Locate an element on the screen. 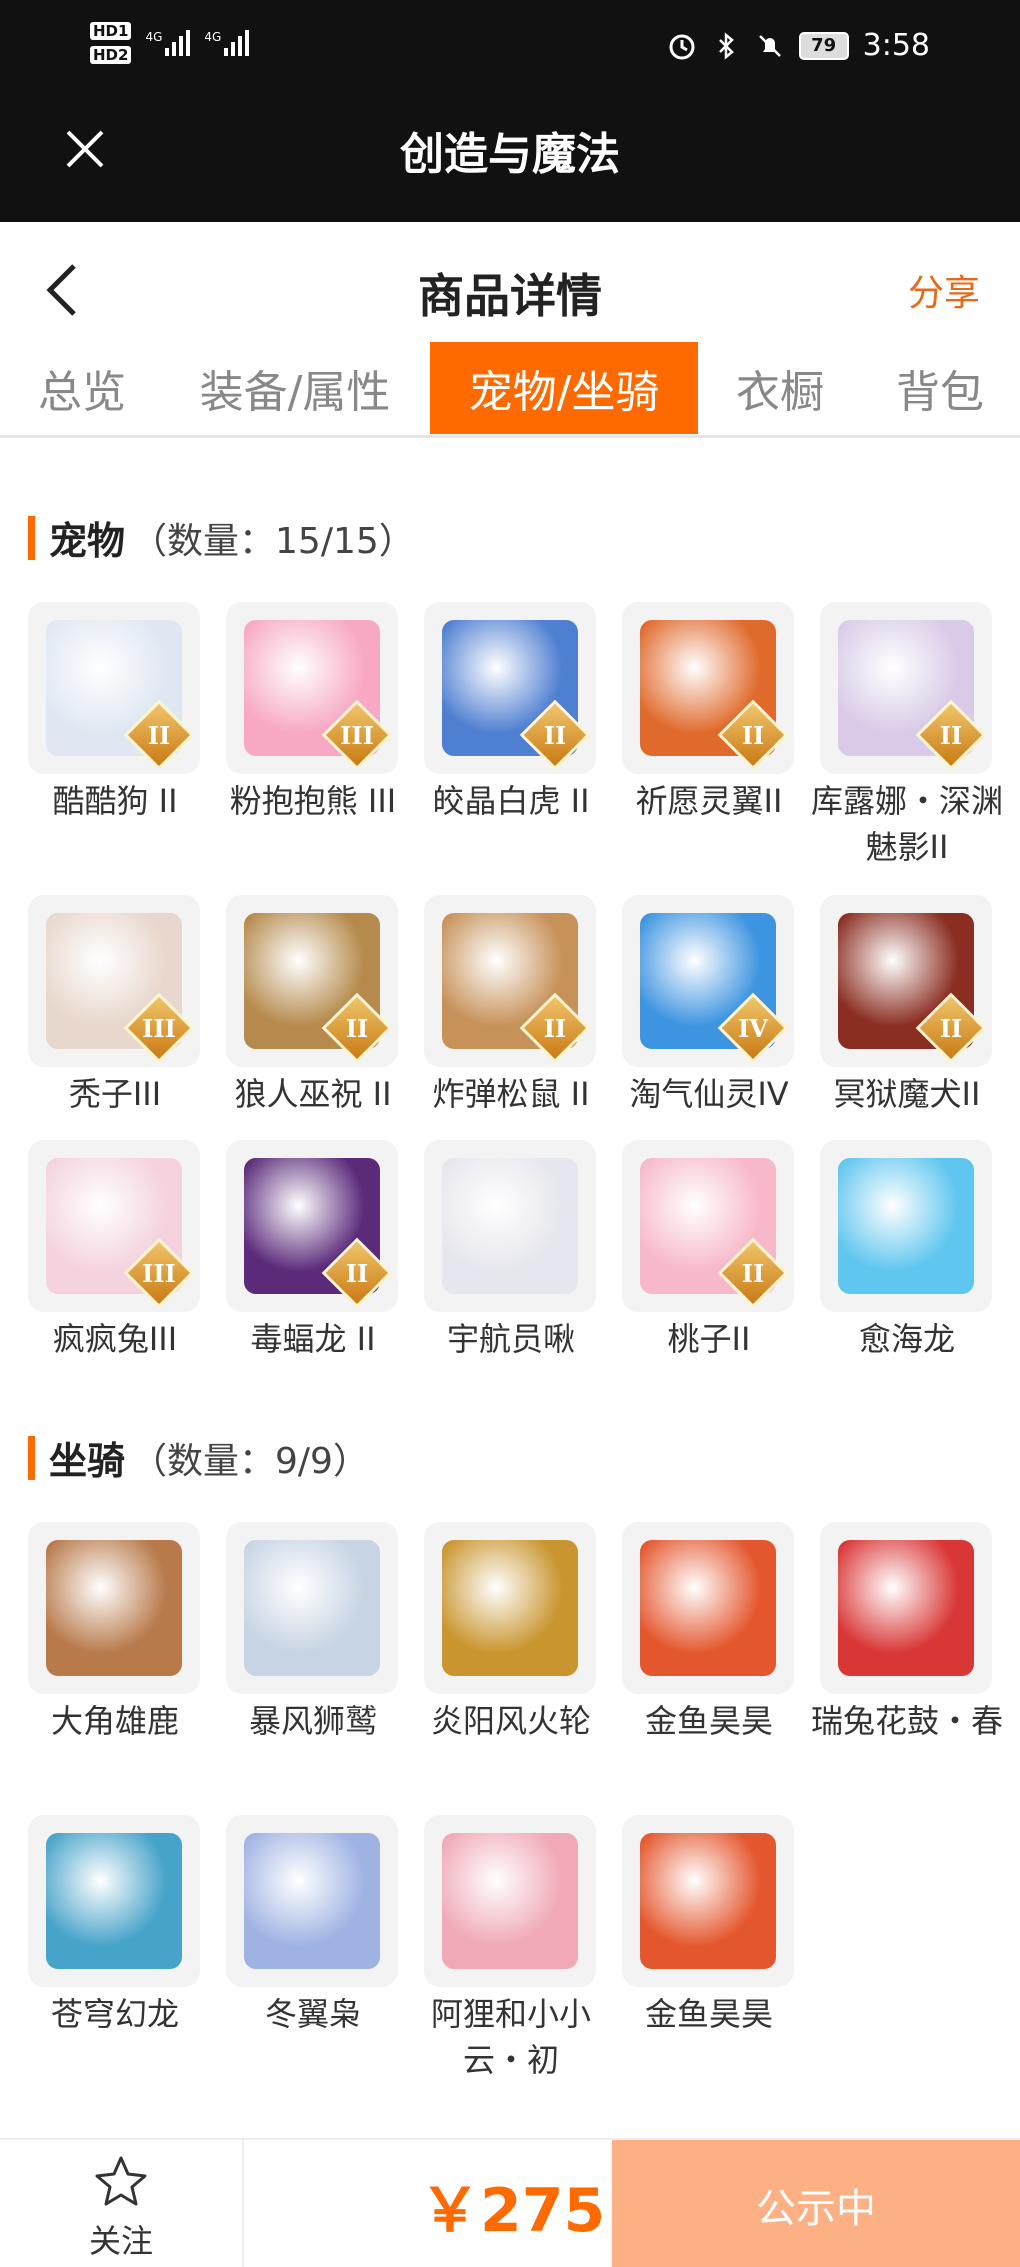 The height and width of the screenshot is (2267, 1020). mount-item: 炎阳风火轮 is located at coordinates (511, 1633).